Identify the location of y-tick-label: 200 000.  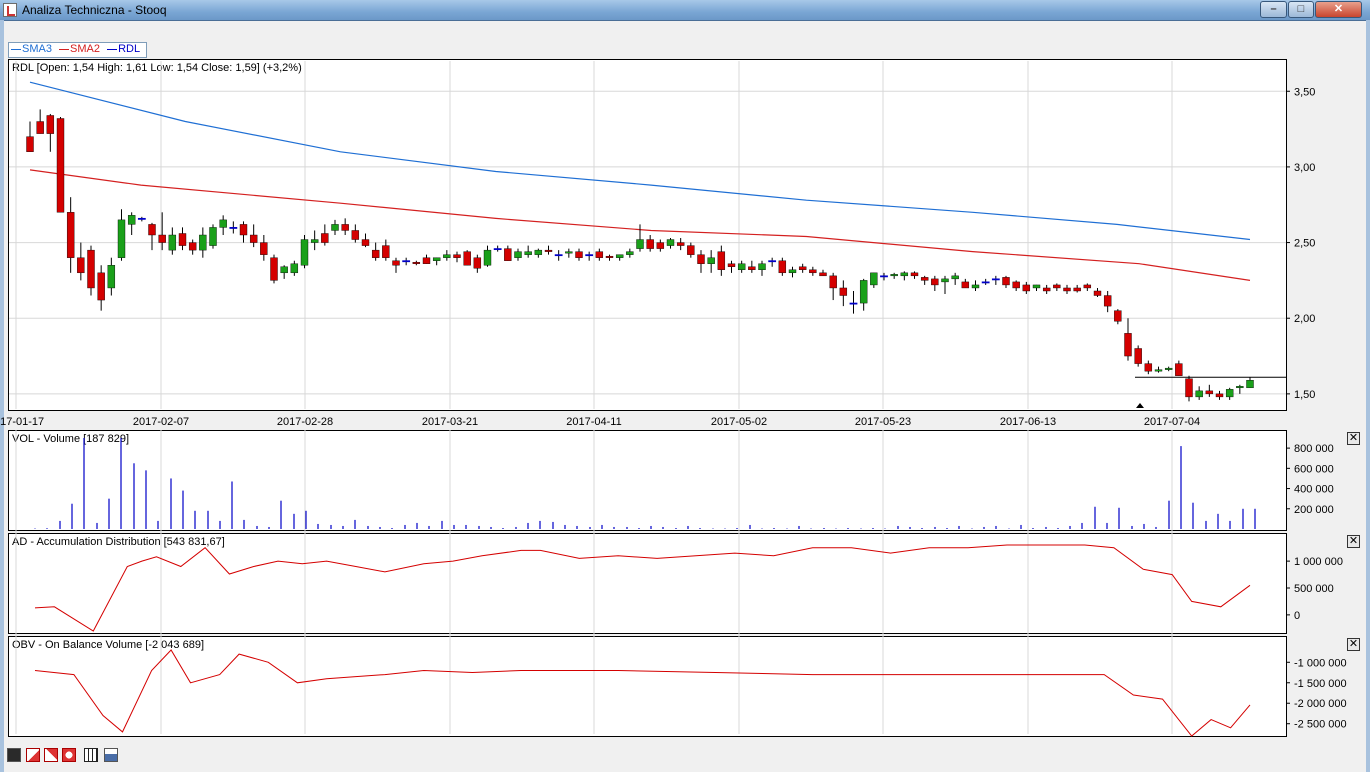
(1314, 510).